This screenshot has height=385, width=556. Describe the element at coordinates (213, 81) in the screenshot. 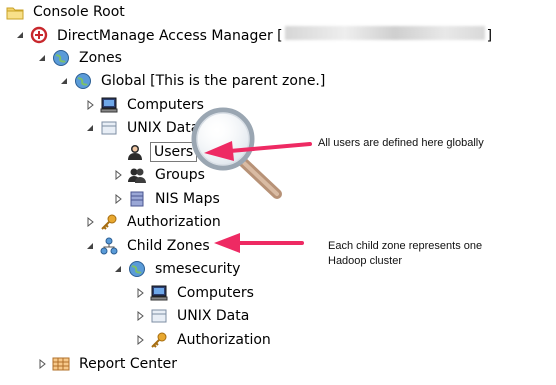

I see `tree-node-label: Global [This is the parent zone.]` at that location.